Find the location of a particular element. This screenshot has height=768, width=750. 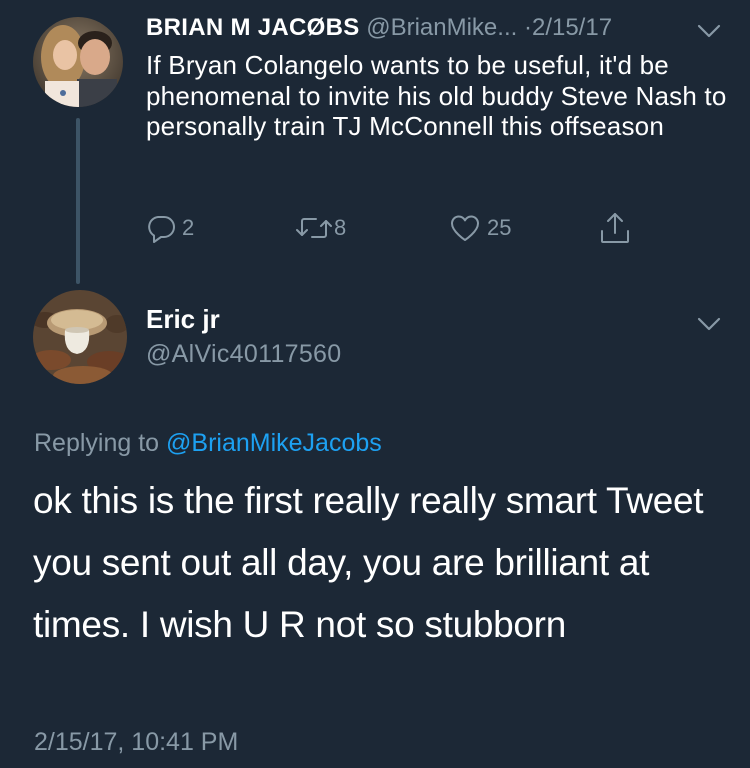

share-button is located at coordinates (615, 228).